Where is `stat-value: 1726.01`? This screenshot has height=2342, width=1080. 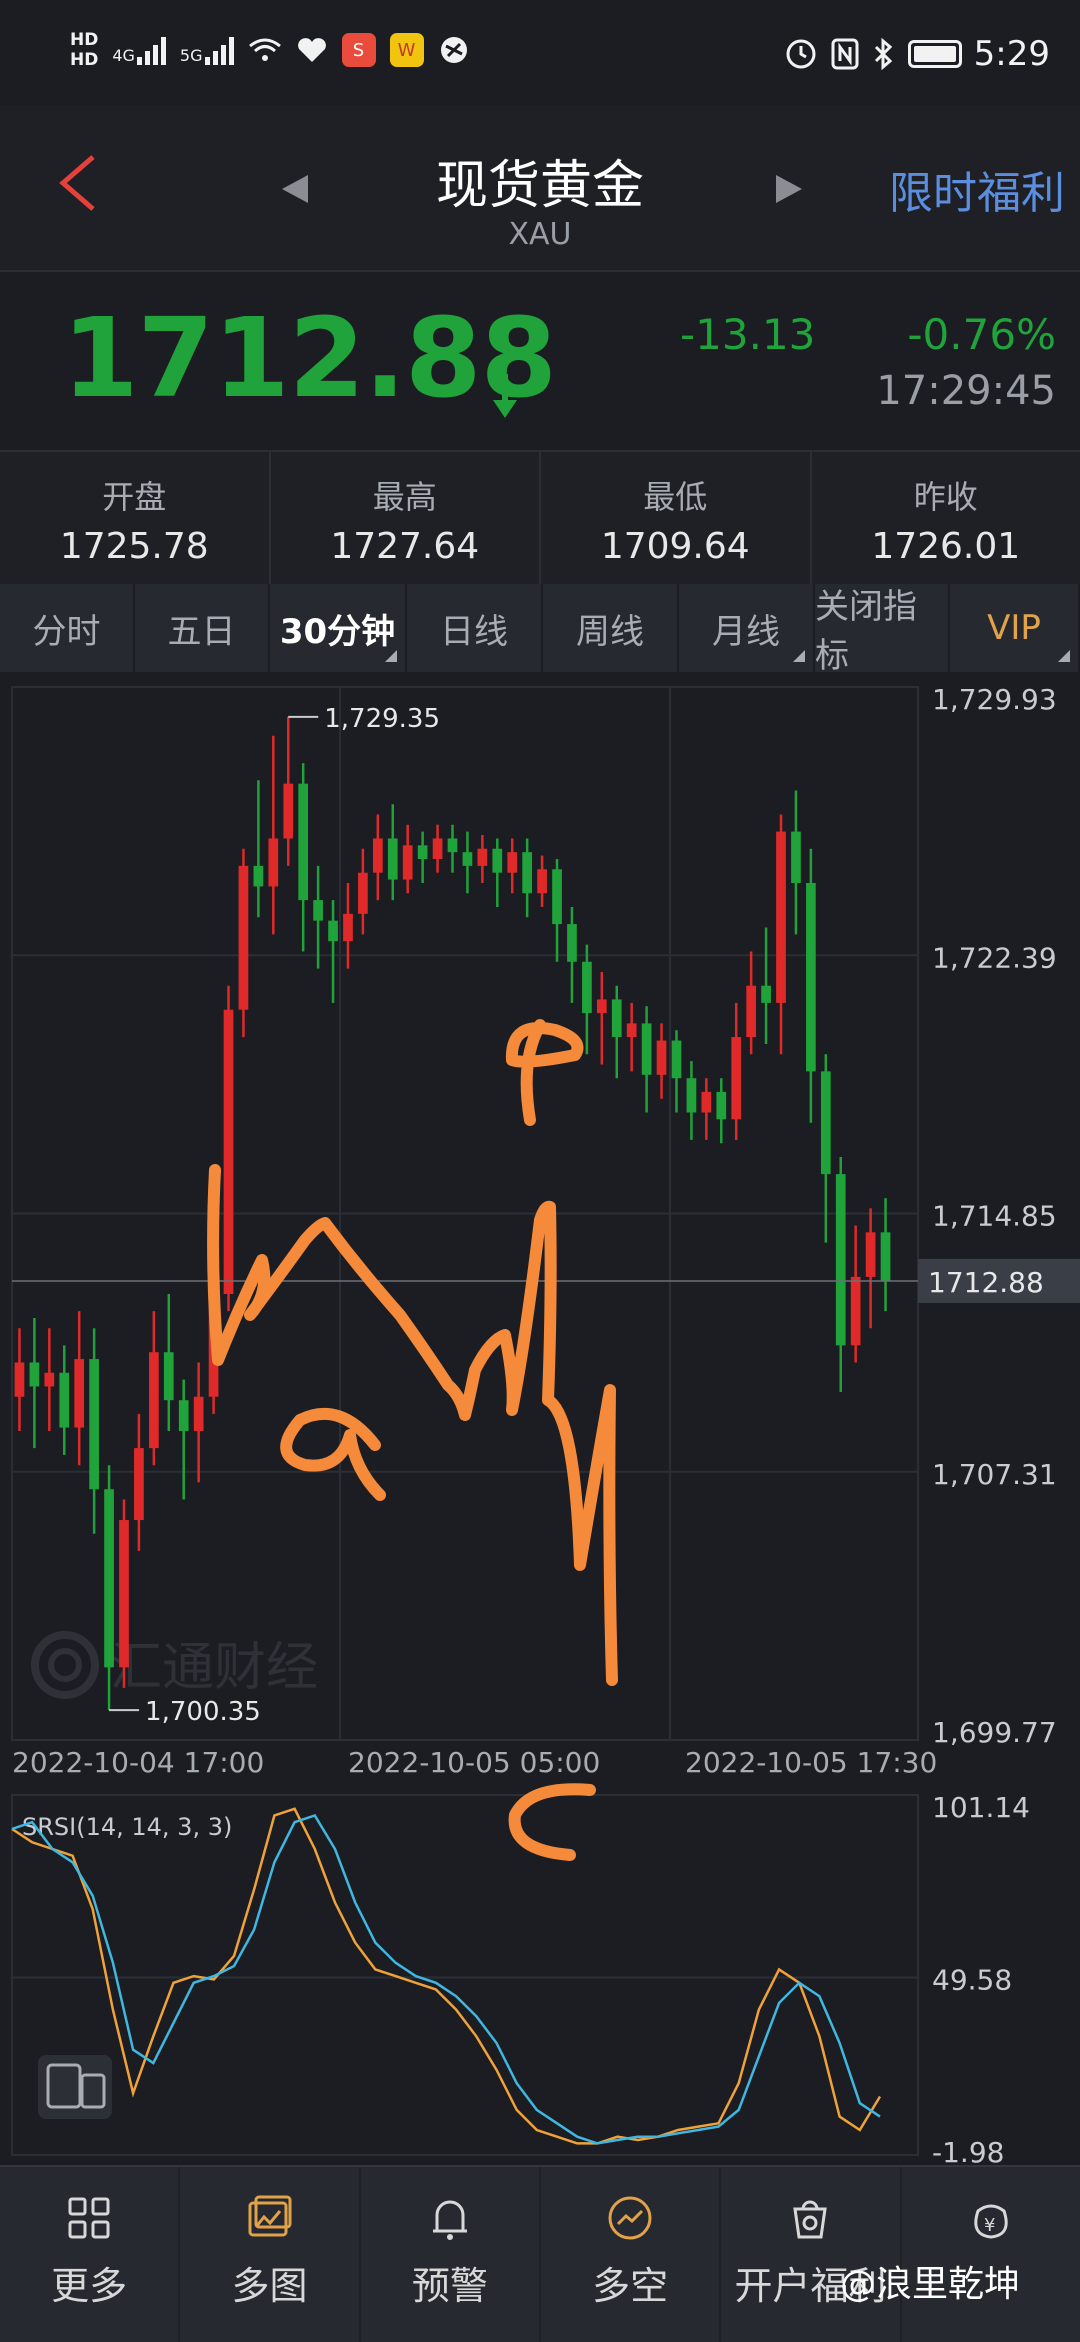 stat-value: 1726.01 is located at coordinates (946, 546).